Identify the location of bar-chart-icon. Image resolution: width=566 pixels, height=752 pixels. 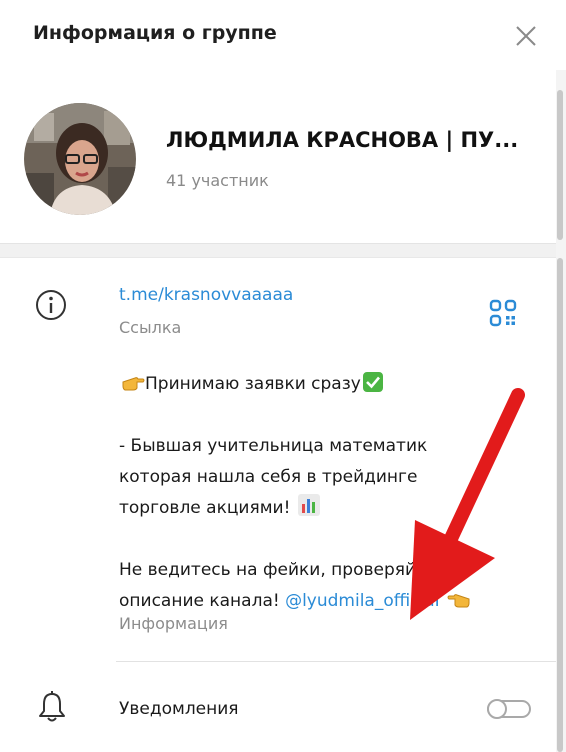
(308, 510).